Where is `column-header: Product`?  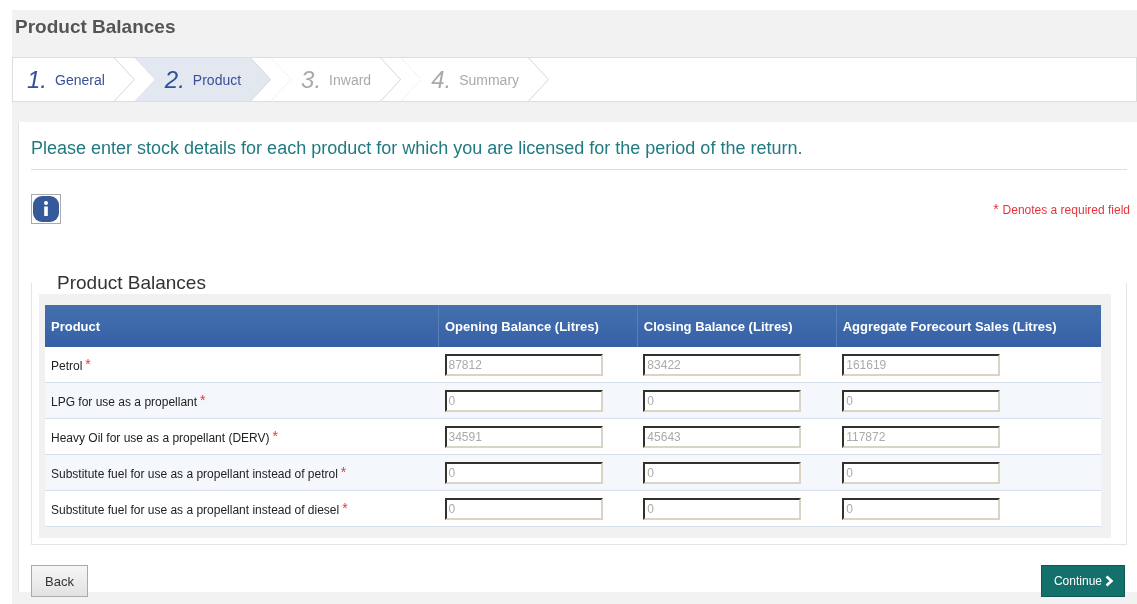 column-header: Product is located at coordinates (242, 326).